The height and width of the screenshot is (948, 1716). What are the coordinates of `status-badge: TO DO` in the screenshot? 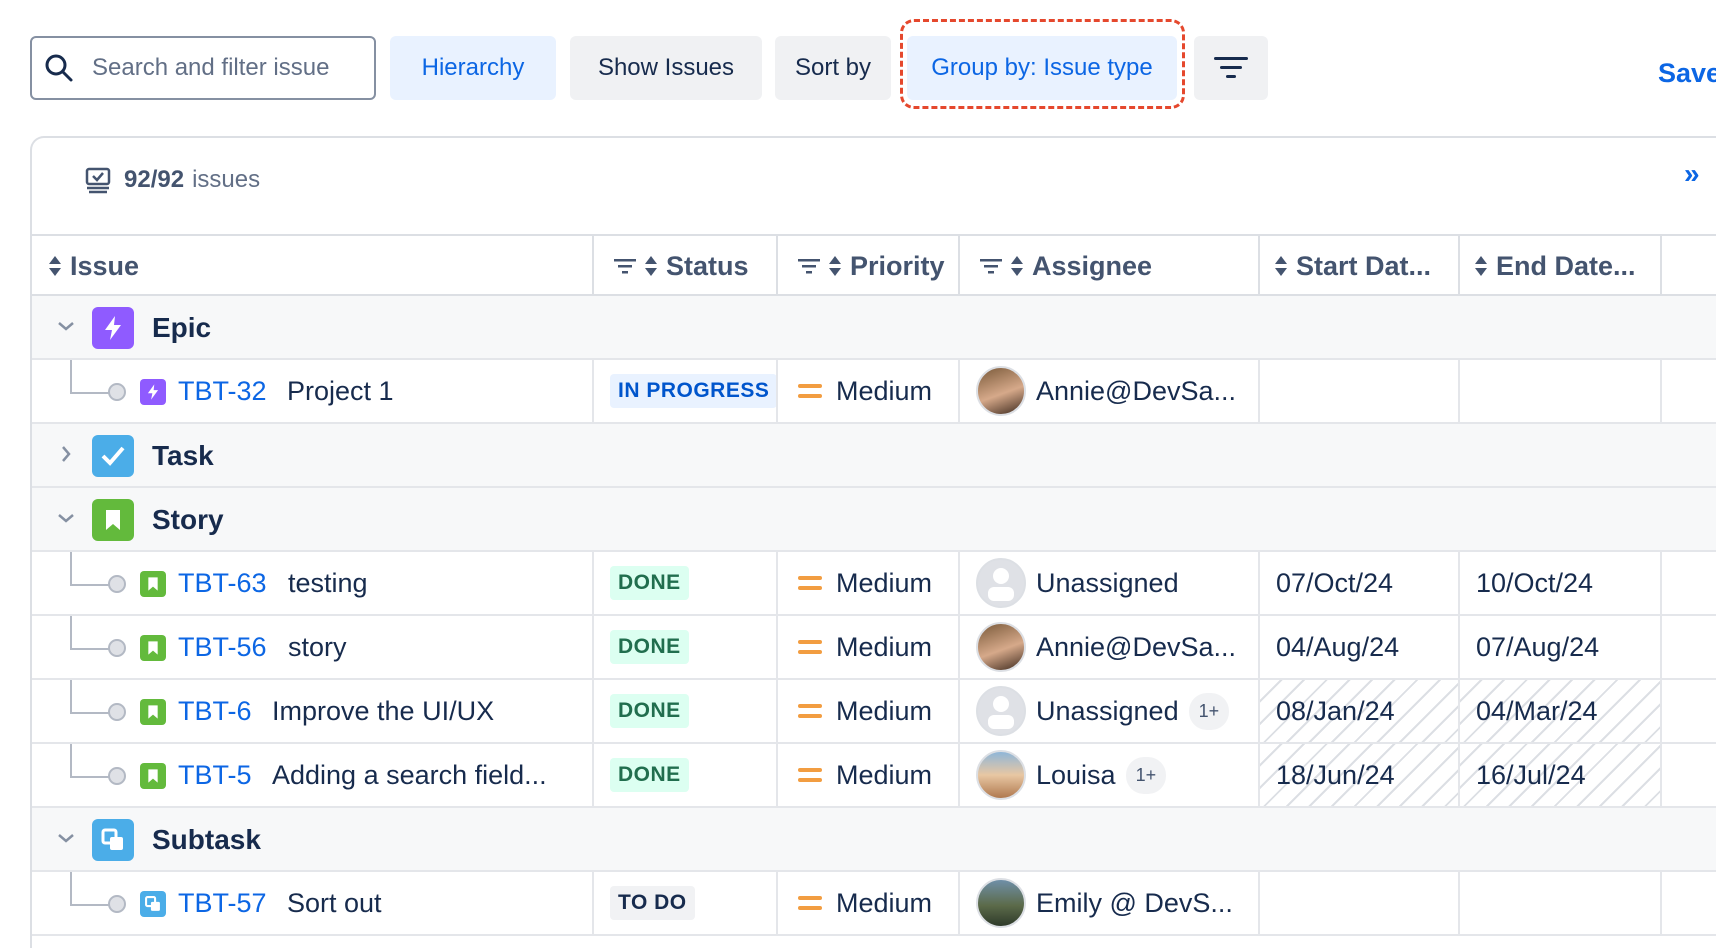 It's located at (652, 903).